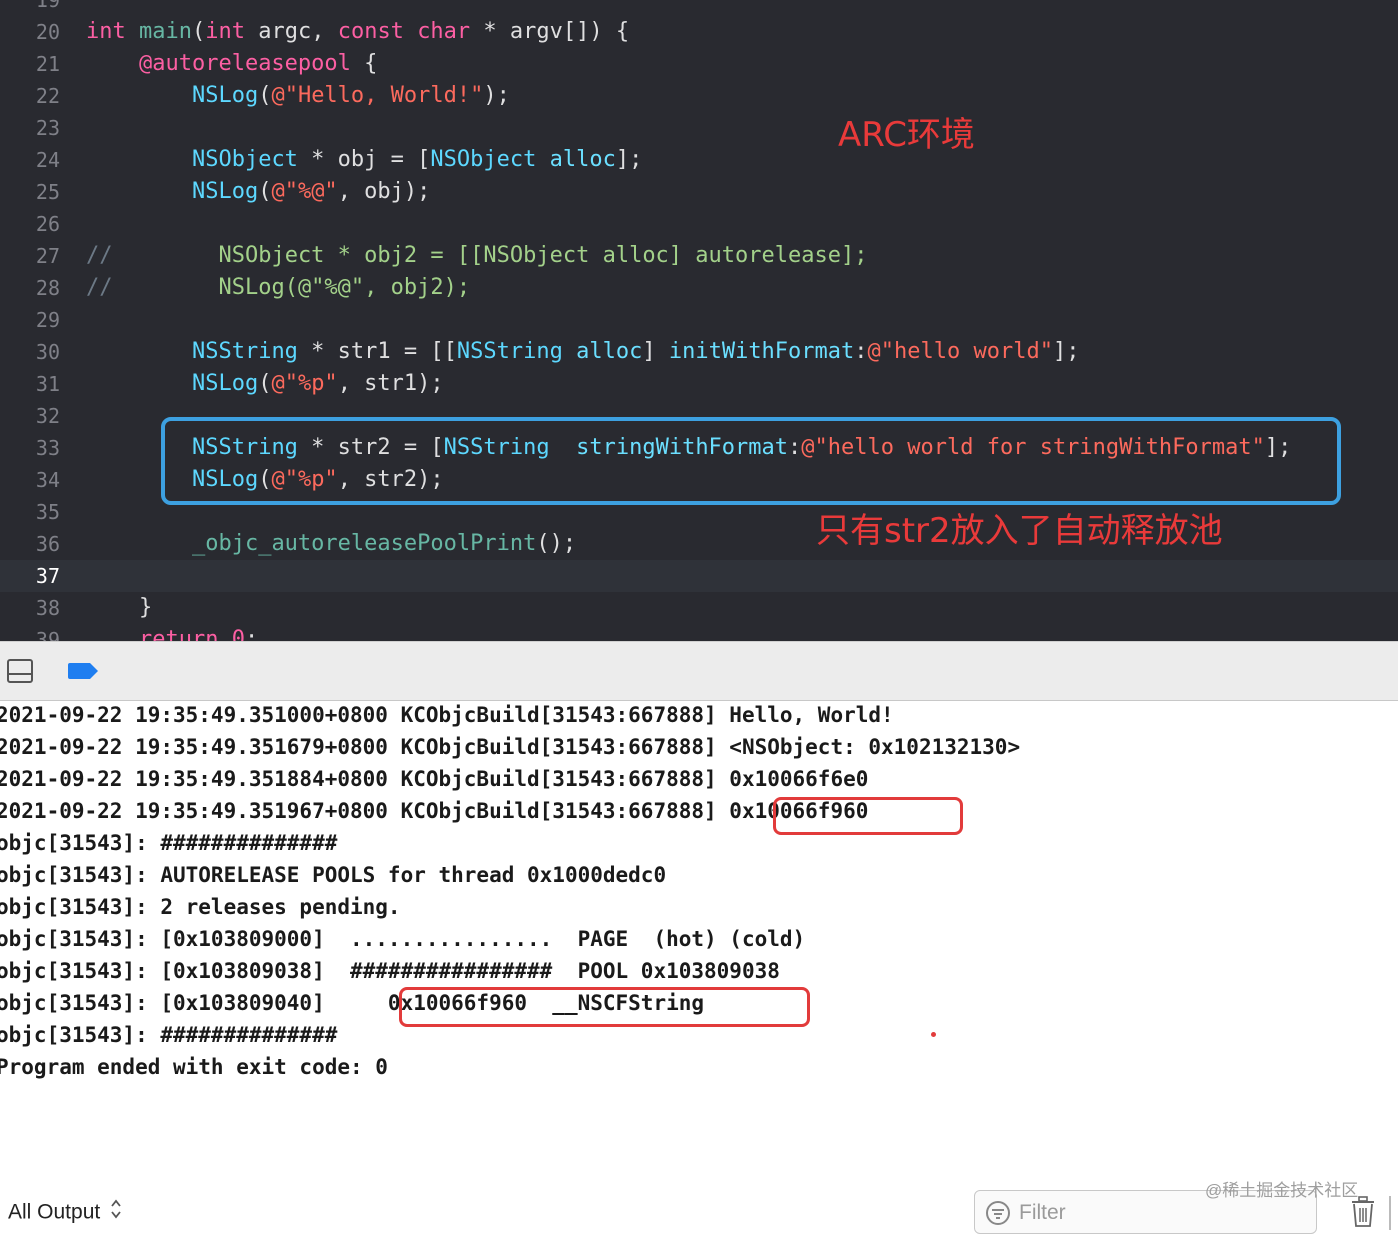 The width and height of the screenshot is (1398, 1234). Describe the element at coordinates (311, 191) in the screenshot. I see `code-text: NSLog(@"%@", obj);` at that location.